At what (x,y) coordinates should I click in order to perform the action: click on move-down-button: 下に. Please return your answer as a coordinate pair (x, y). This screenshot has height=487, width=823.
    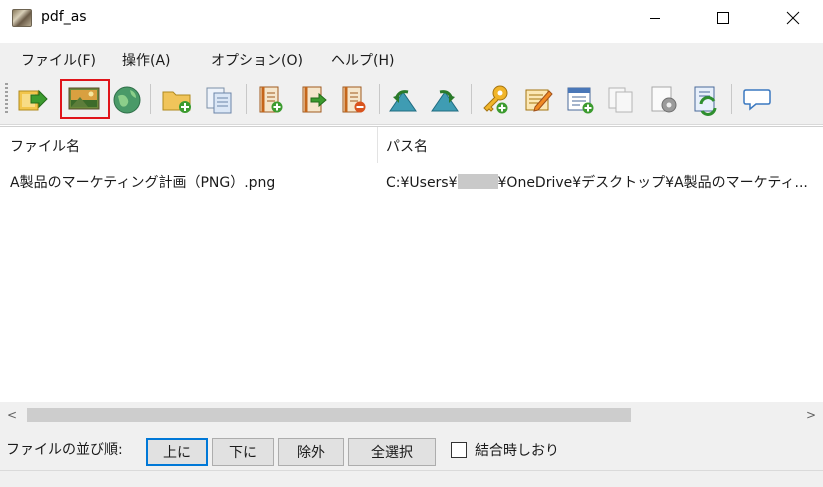
    Looking at the image, I should click on (243, 452).